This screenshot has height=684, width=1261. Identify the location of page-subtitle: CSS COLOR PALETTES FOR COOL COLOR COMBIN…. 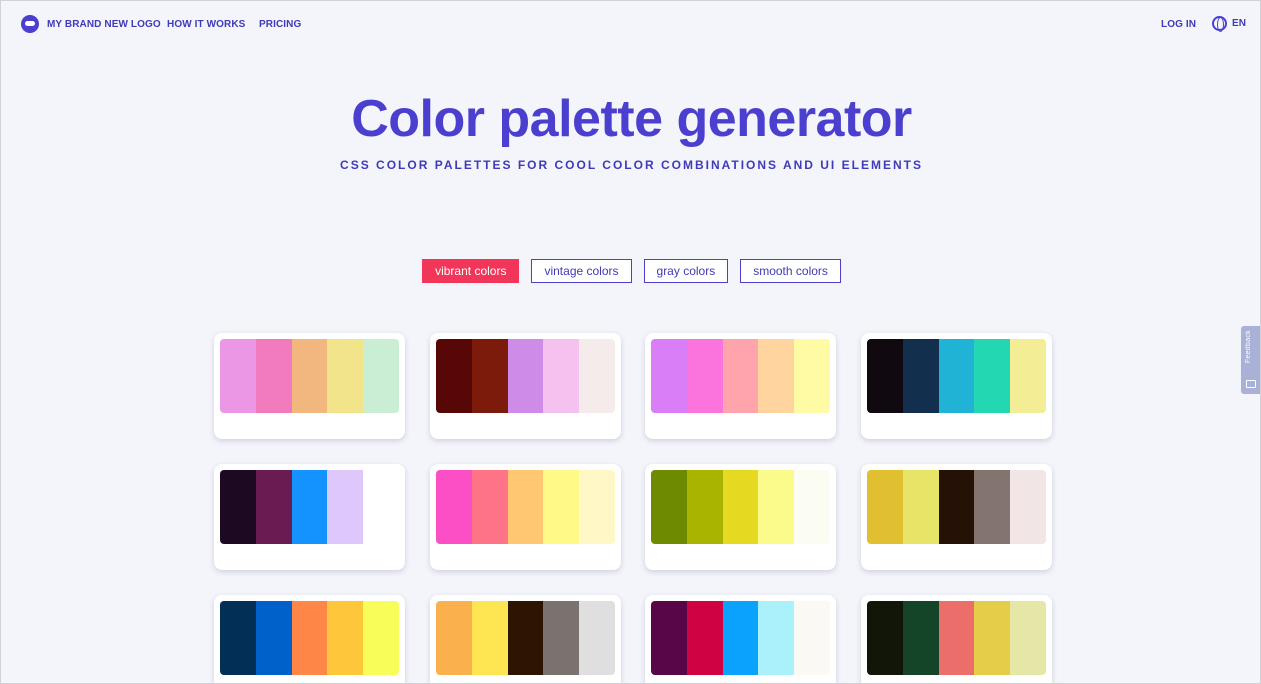
(631, 165).